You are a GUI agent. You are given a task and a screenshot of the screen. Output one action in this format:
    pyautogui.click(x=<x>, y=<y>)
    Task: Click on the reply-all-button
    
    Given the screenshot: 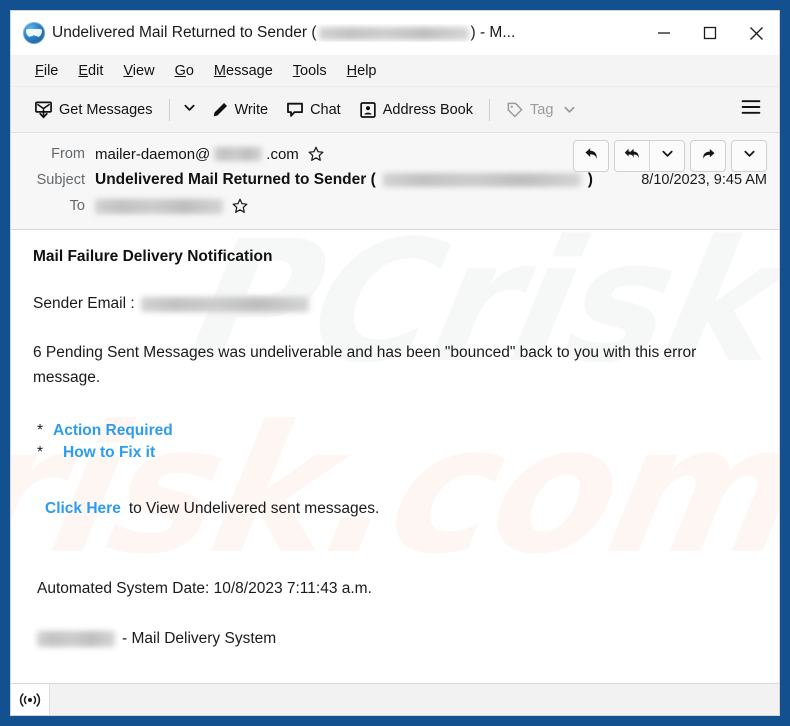 What is the action you would take?
    pyautogui.click(x=632, y=156)
    